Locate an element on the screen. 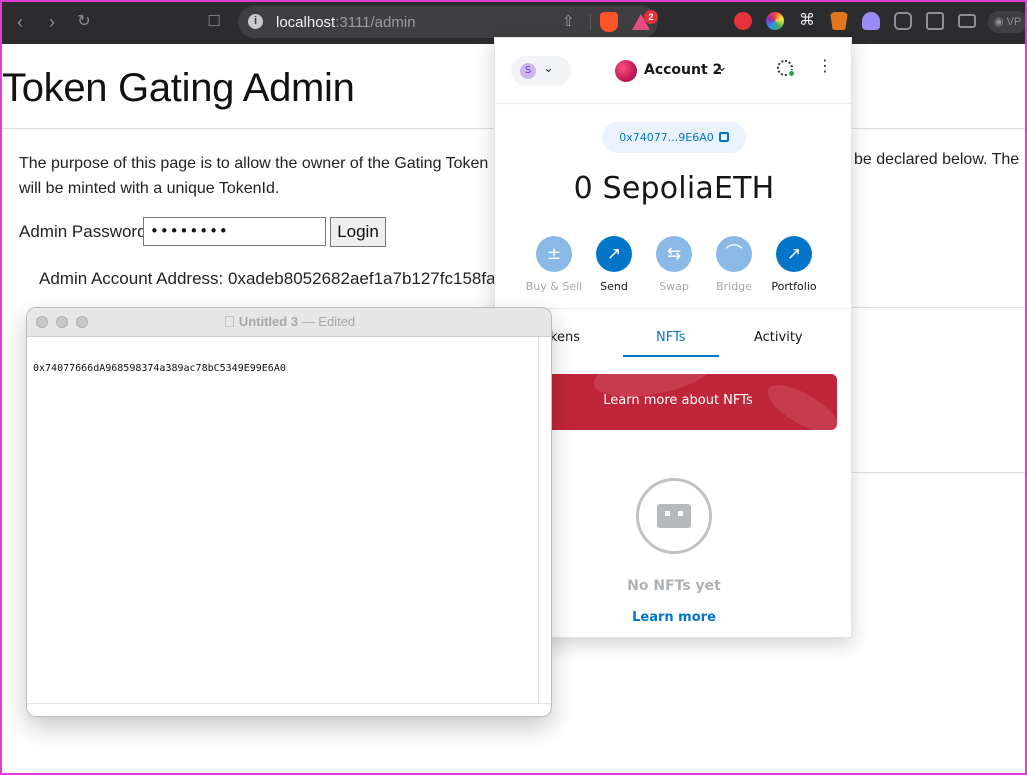 The width and height of the screenshot is (1027, 775). vpn-button: ◉ VP is located at coordinates (1007, 22).